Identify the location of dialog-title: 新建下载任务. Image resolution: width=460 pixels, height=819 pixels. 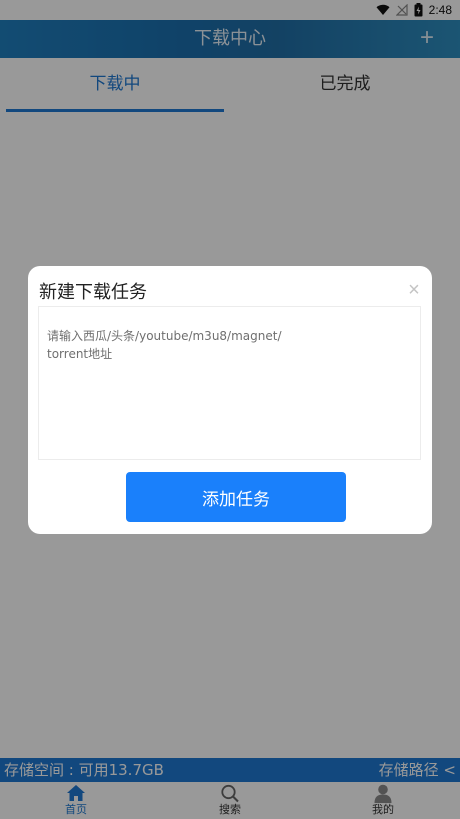
(93, 292).